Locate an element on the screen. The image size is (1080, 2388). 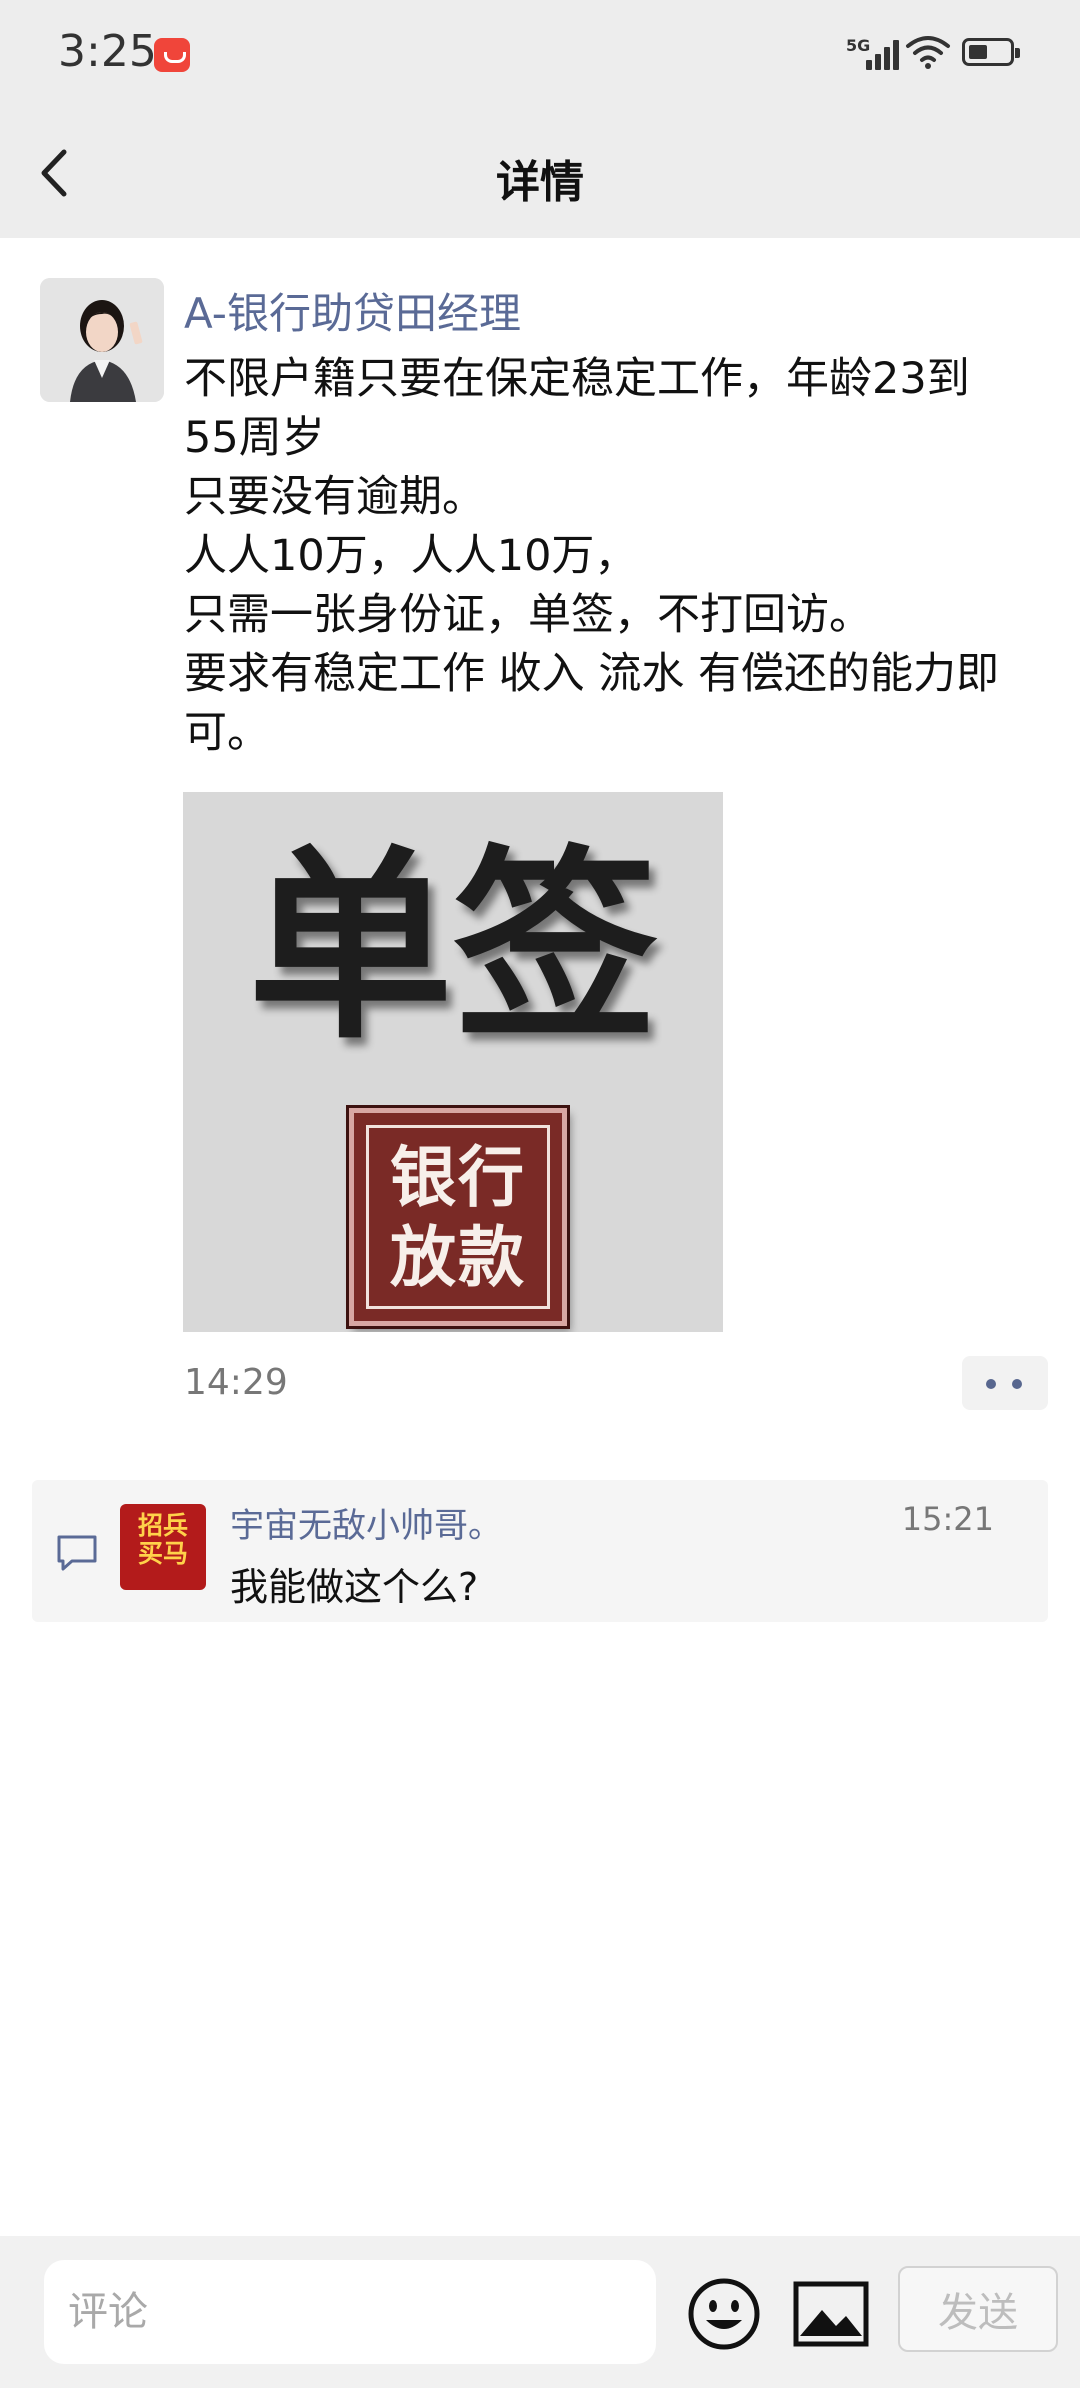
seal-line: 放款 is located at coordinates (458, 1257).